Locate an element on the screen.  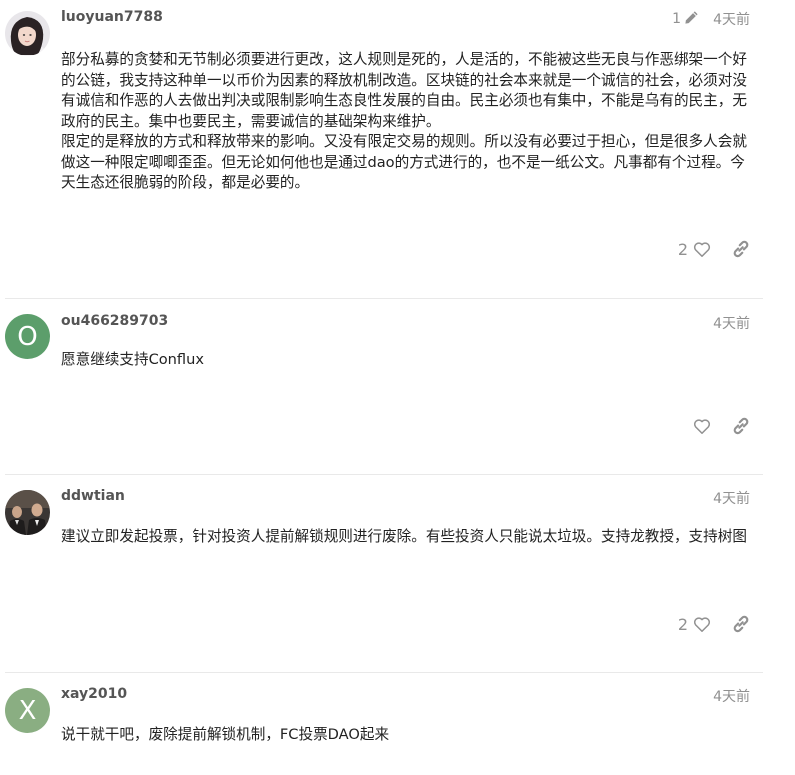
avatar: X is located at coordinates (27, 710).